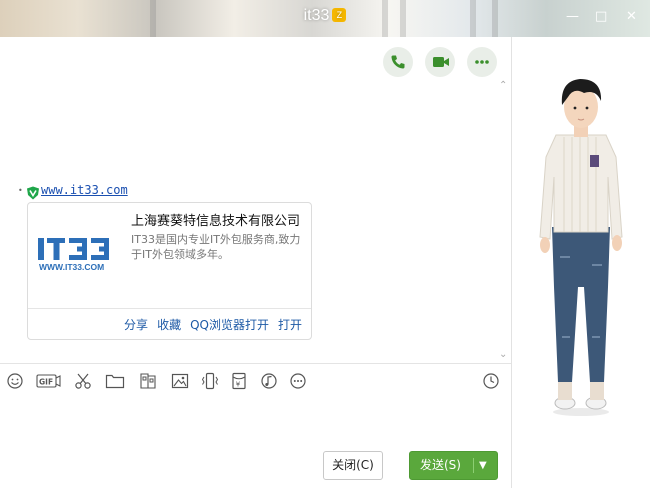  I want to click on more-actions-button, so click(482, 62).